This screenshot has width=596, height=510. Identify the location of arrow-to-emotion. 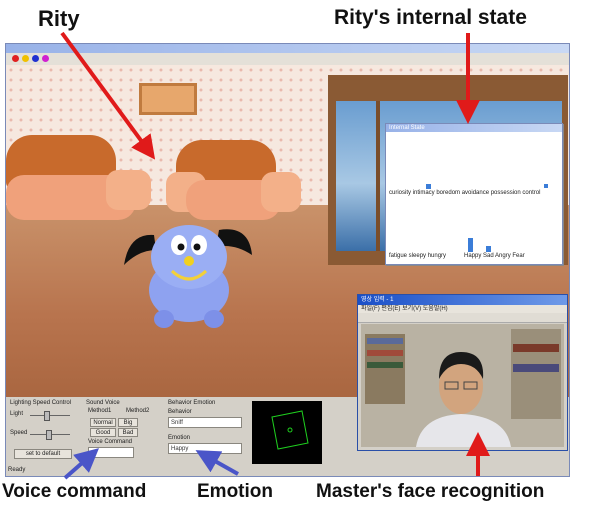
(217, 463).